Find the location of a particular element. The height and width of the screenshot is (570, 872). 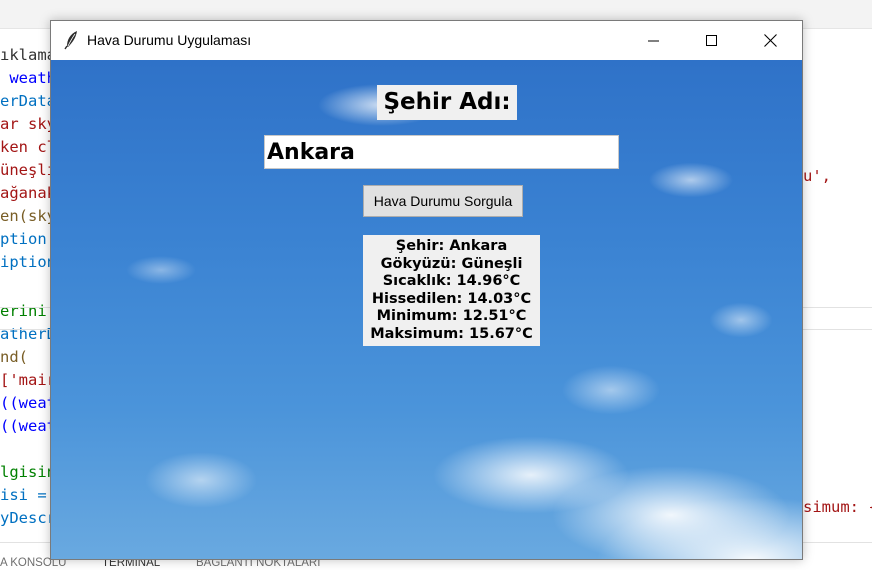

maximize-icon is located at coordinates (711, 40).